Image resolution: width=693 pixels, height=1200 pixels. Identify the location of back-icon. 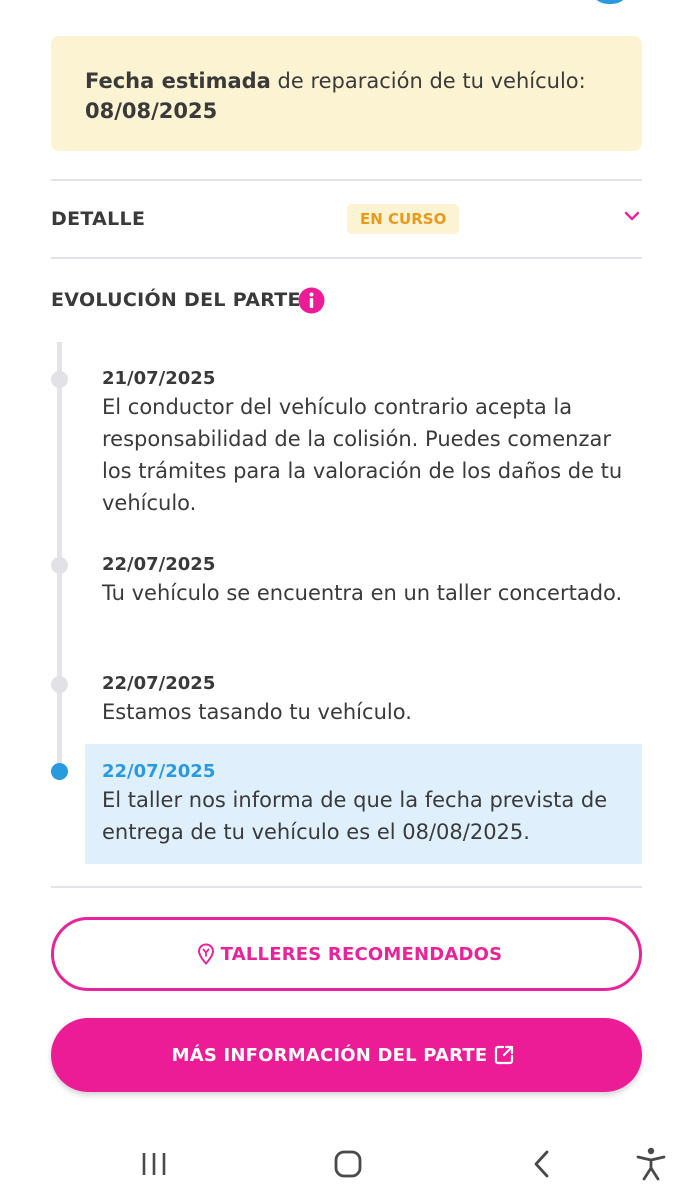
(542, 1164).